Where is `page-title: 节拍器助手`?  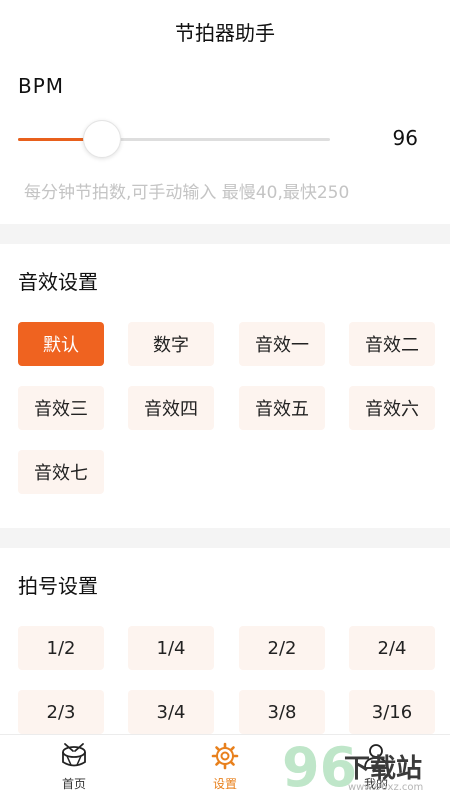
page-title: 节拍器助手 is located at coordinates (225, 32).